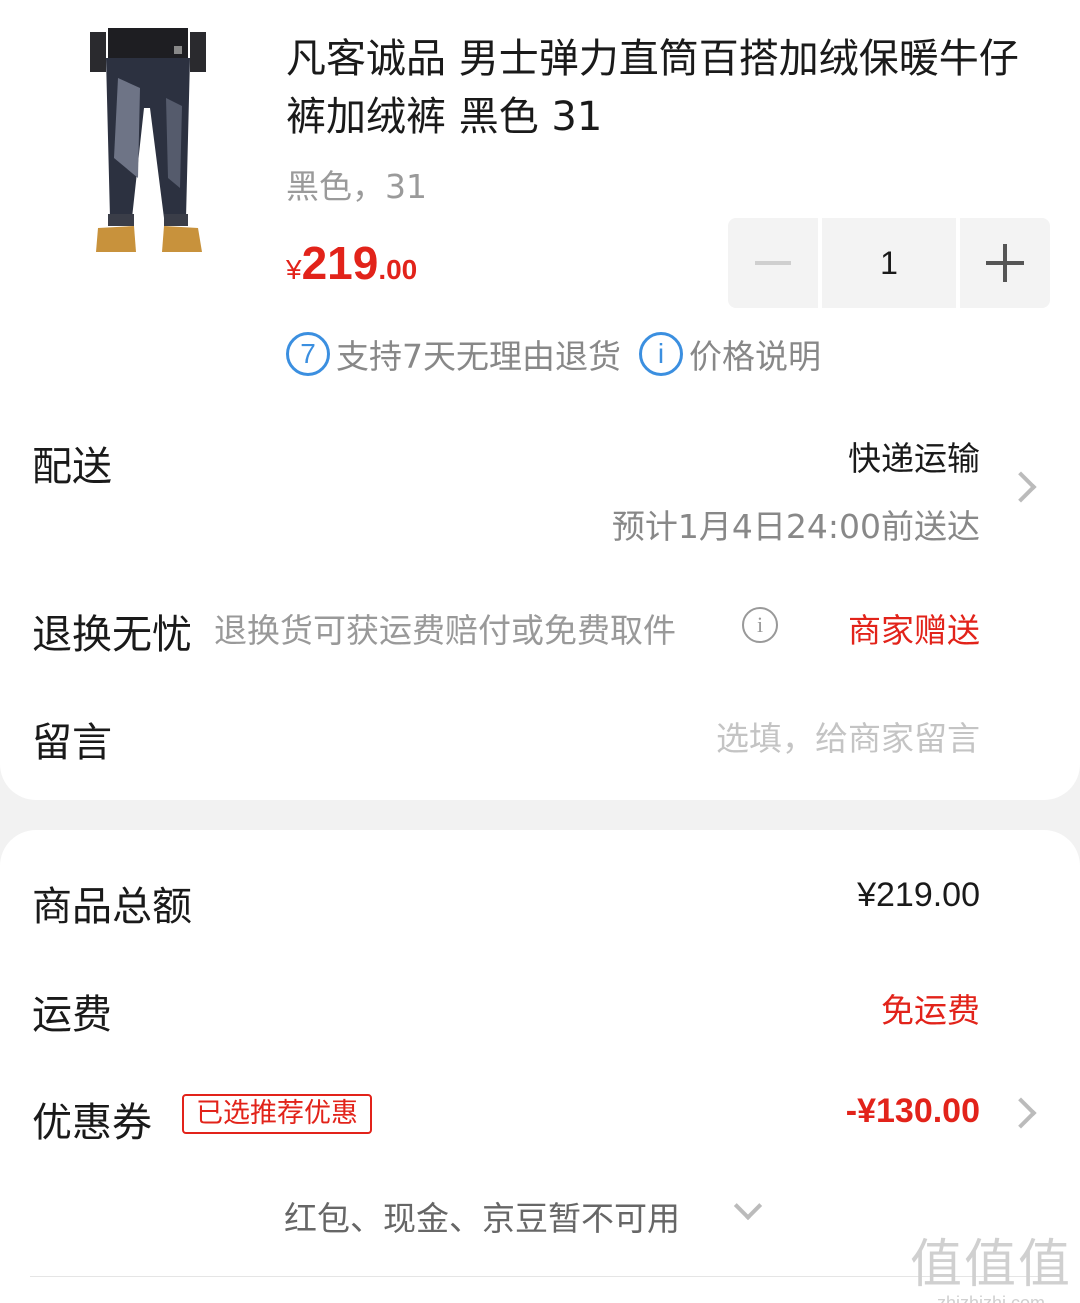  What do you see at coordinates (914, 630) in the screenshot?
I see `returns-value: 商家赠送` at bounding box center [914, 630].